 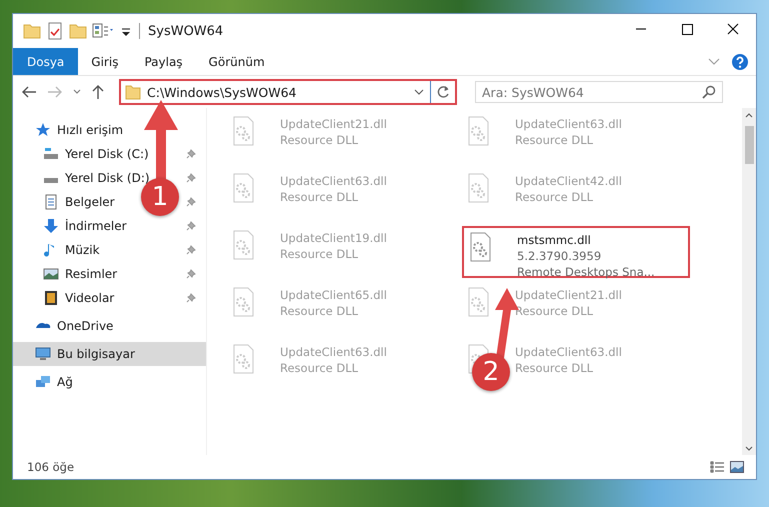 What do you see at coordinates (554, 240) in the screenshot?
I see `file-name: mstsmmc.dll` at bounding box center [554, 240].